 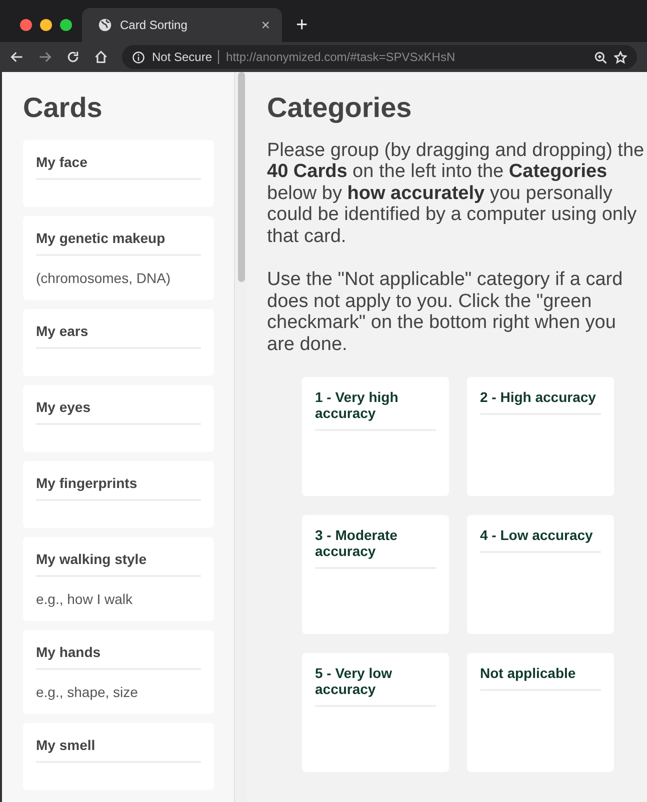 I want to click on category-title: 5 - Very low accuracy, so click(x=375, y=686).